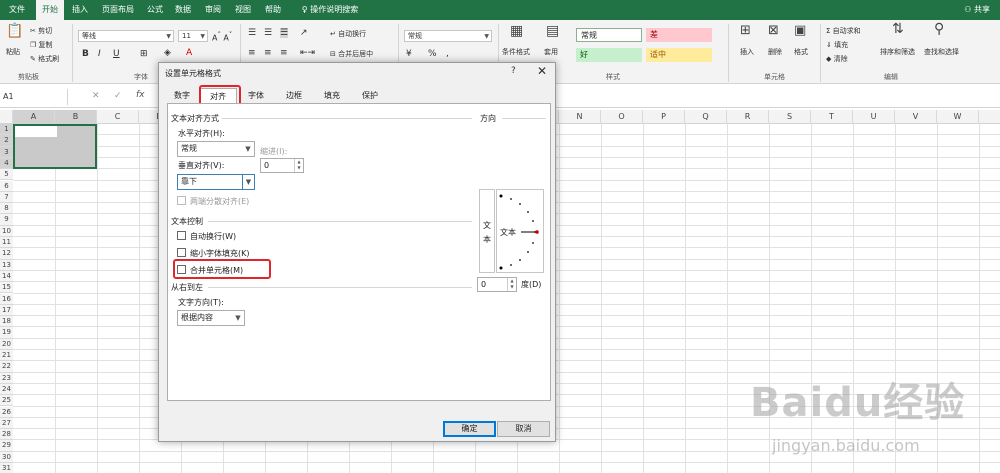 This screenshot has width=1000, height=473. What do you see at coordinates (6, 378) in the screenshot?
I see `row-header: 23` at bounding box center [6, 378].